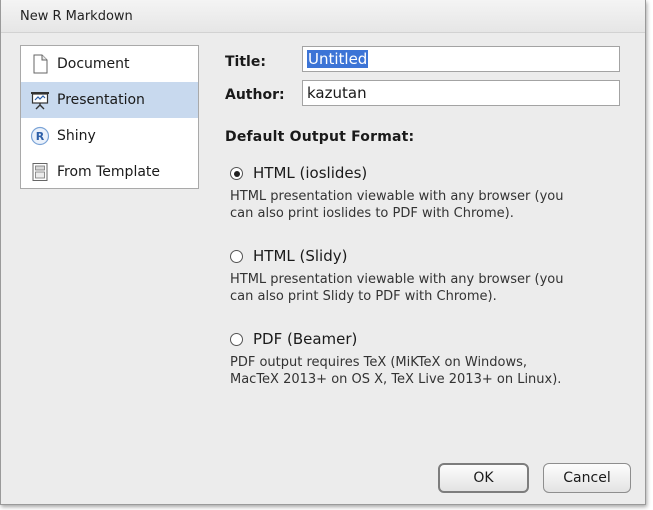 This screenshot has width=653, height=510. I want to click on sidebar-item-document: Document, so click(109, 64).